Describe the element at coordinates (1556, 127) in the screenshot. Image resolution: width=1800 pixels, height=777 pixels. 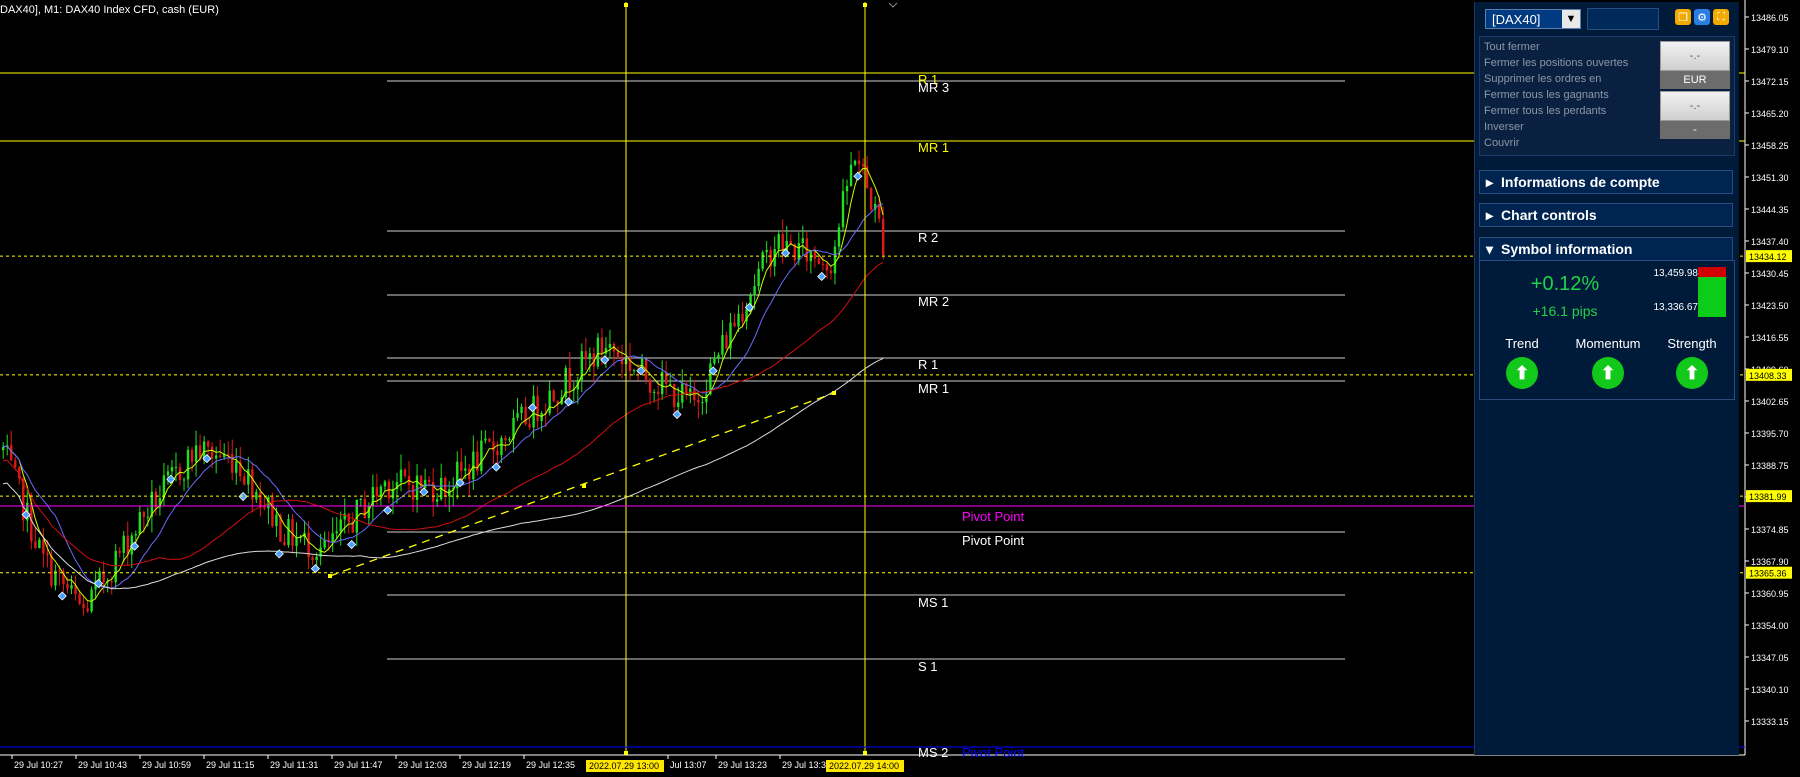
I see `op-reverse: Inverser` at that location.